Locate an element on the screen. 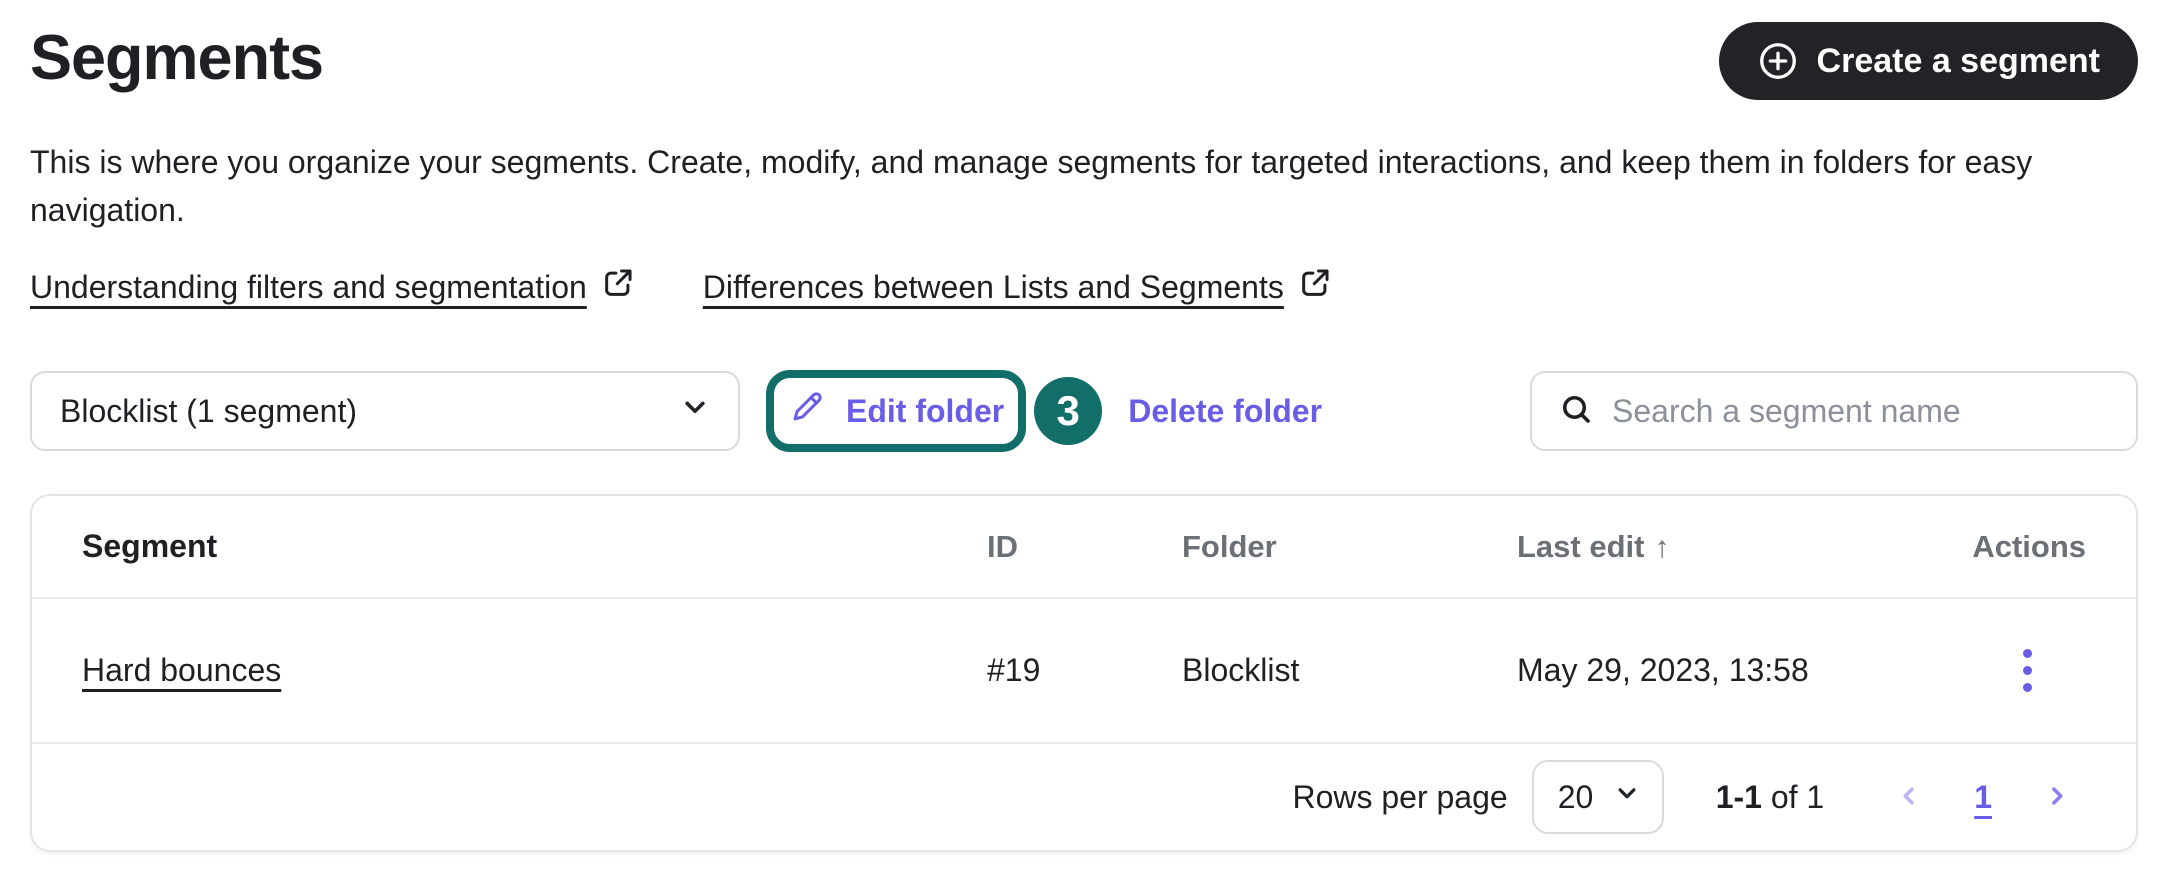  next-page-button is located at coordinates (2057, 797).